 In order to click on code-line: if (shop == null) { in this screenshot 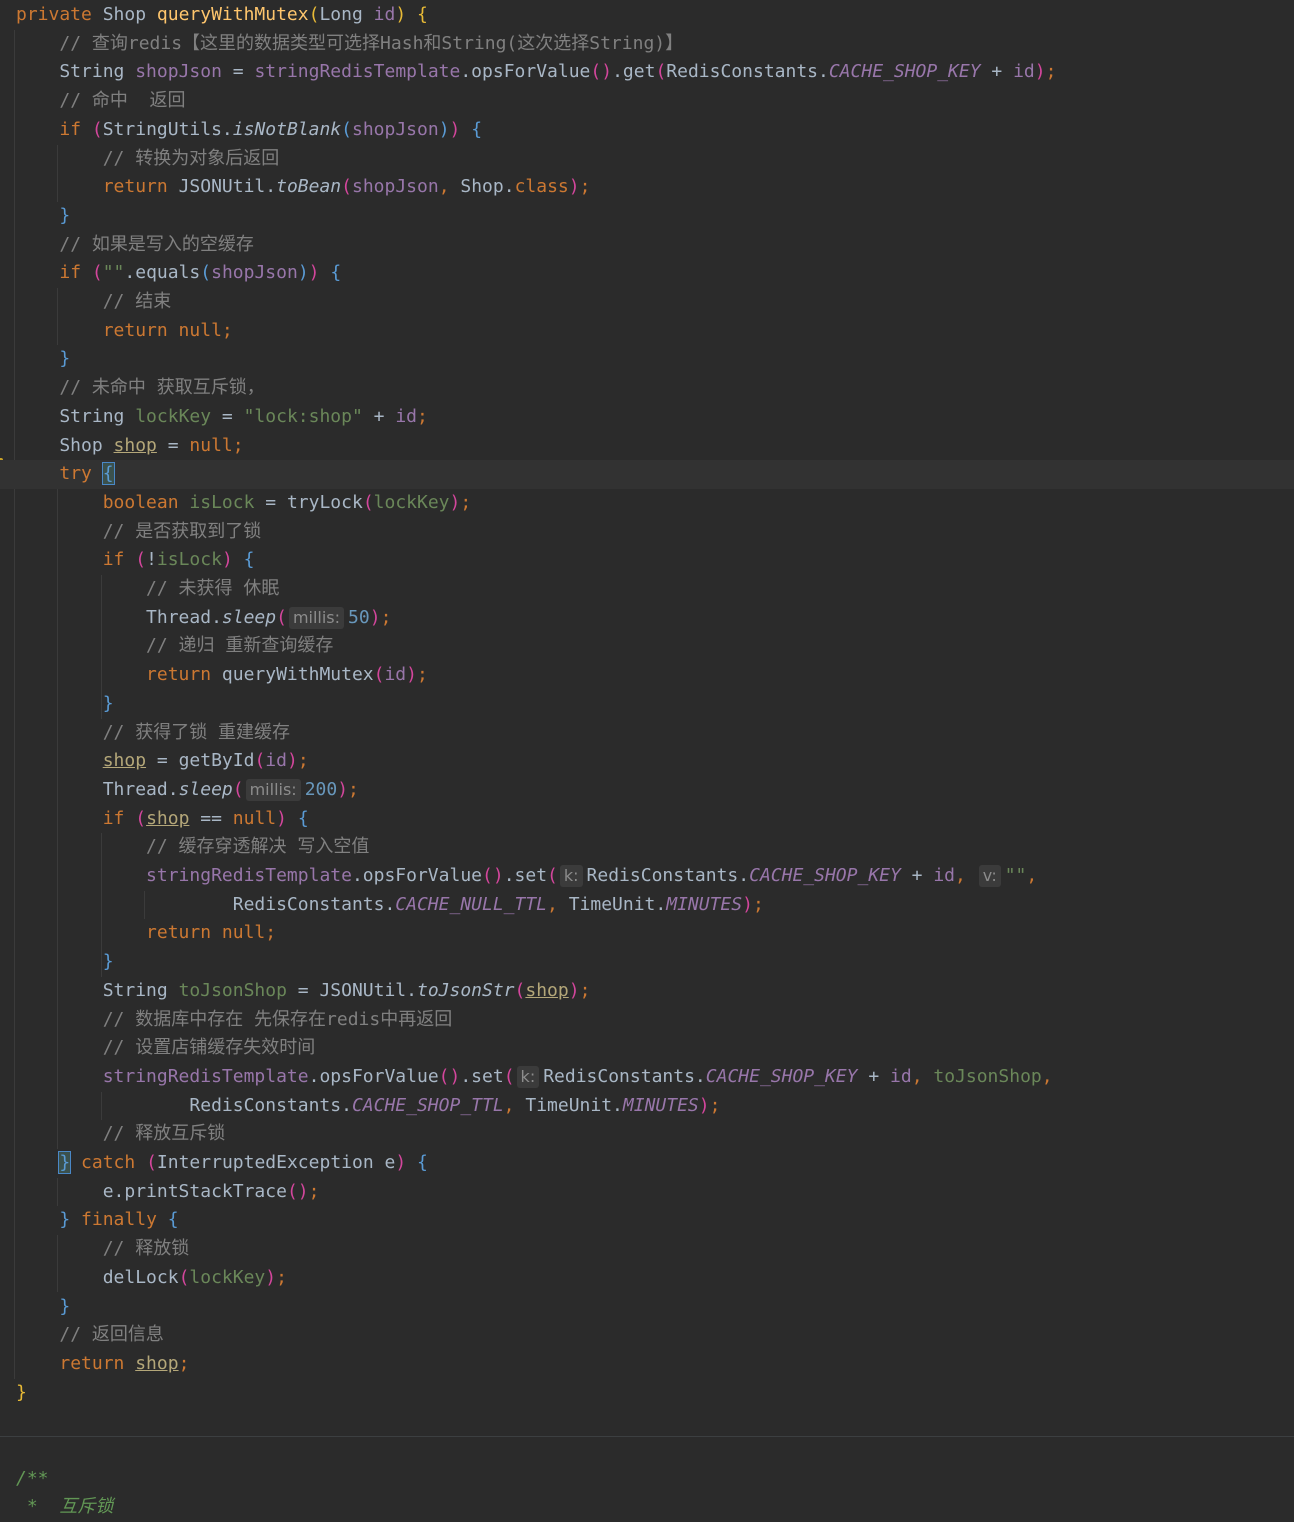, I will do `click(647, 819)`.